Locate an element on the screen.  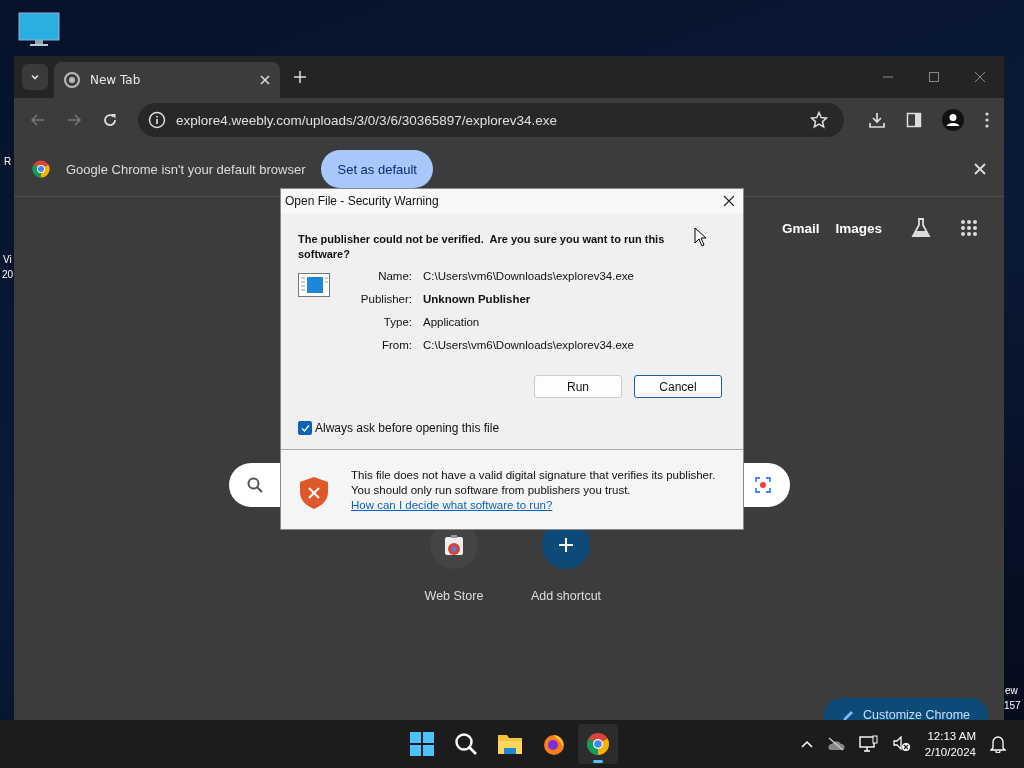
caret-icon is located at coordinates (35, 77).